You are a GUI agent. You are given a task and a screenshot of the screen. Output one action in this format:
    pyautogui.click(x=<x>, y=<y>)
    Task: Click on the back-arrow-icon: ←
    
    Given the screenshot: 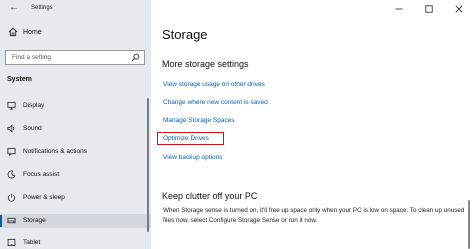 What is the action you would take?
    pyautogui.click(x=14, y=8)
    